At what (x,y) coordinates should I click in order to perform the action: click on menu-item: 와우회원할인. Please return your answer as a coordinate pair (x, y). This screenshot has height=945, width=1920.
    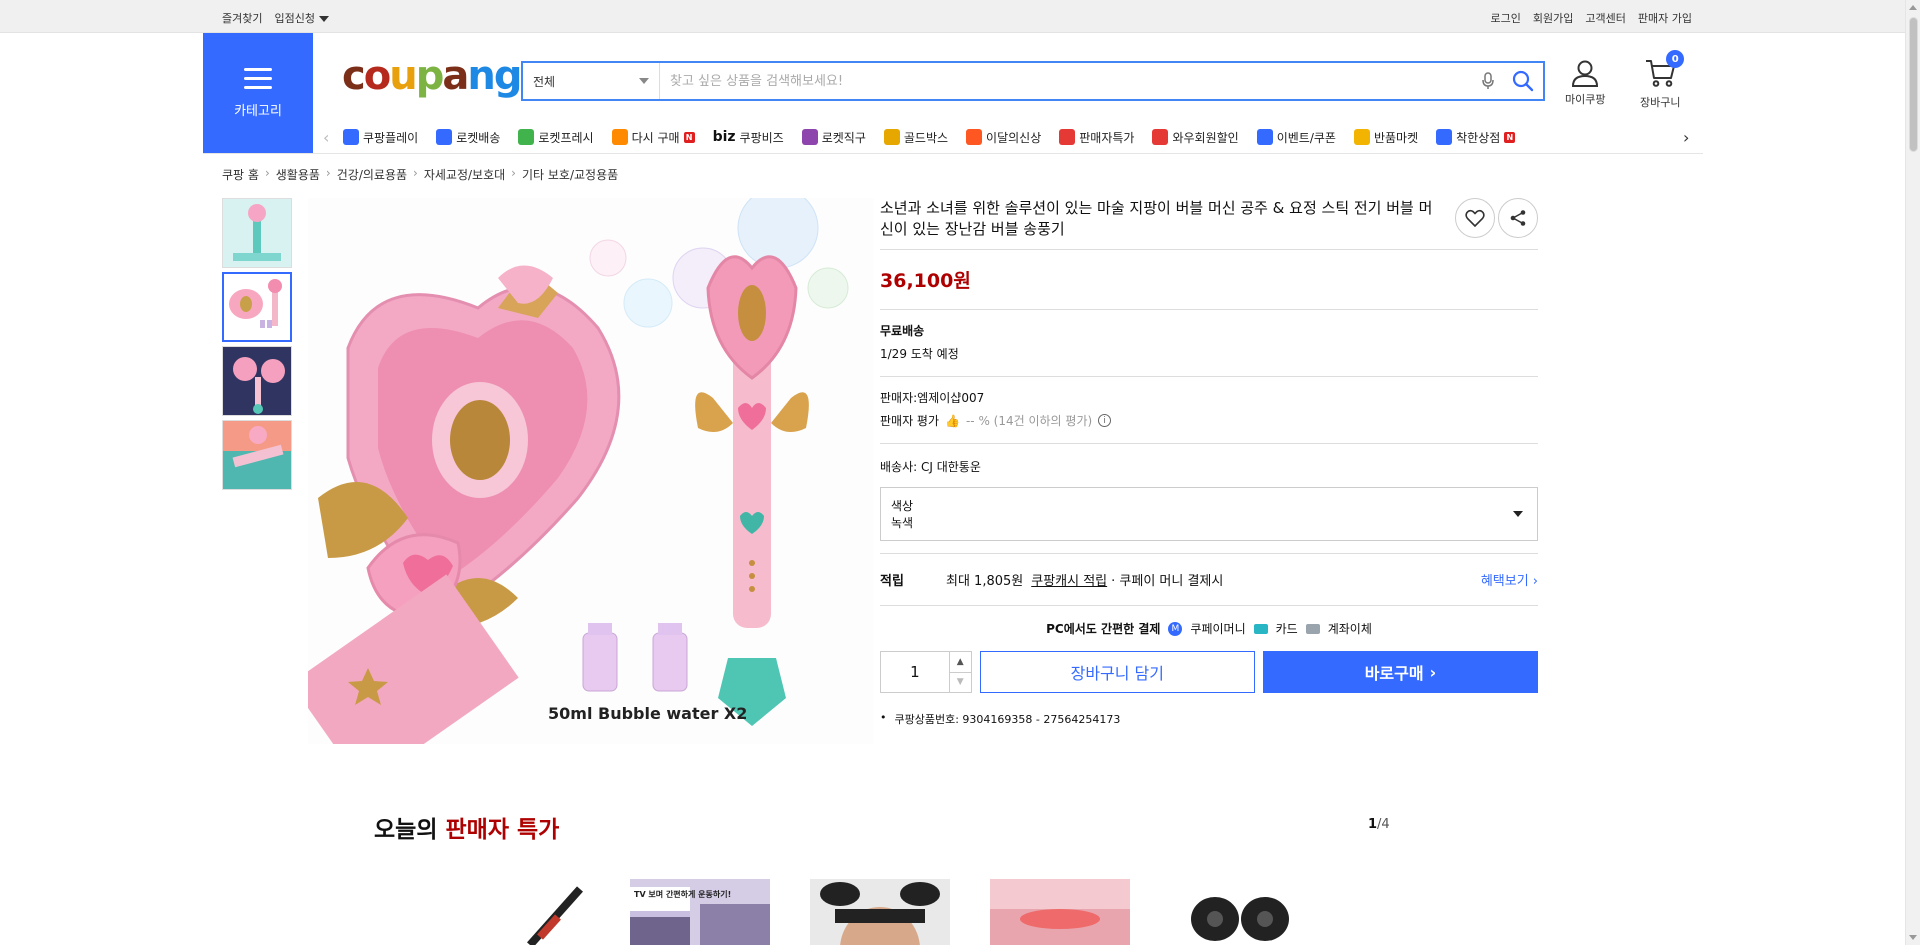
    Looking at the image, I should click on (1195, 137).